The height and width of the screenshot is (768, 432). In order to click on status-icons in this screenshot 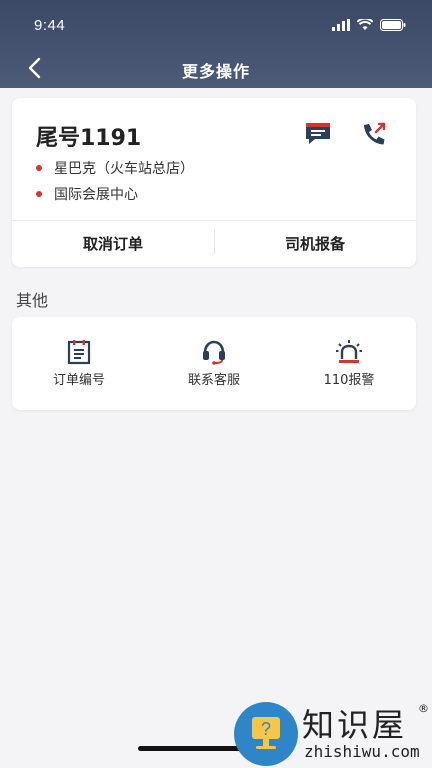, I will do `click(369, 25)`.